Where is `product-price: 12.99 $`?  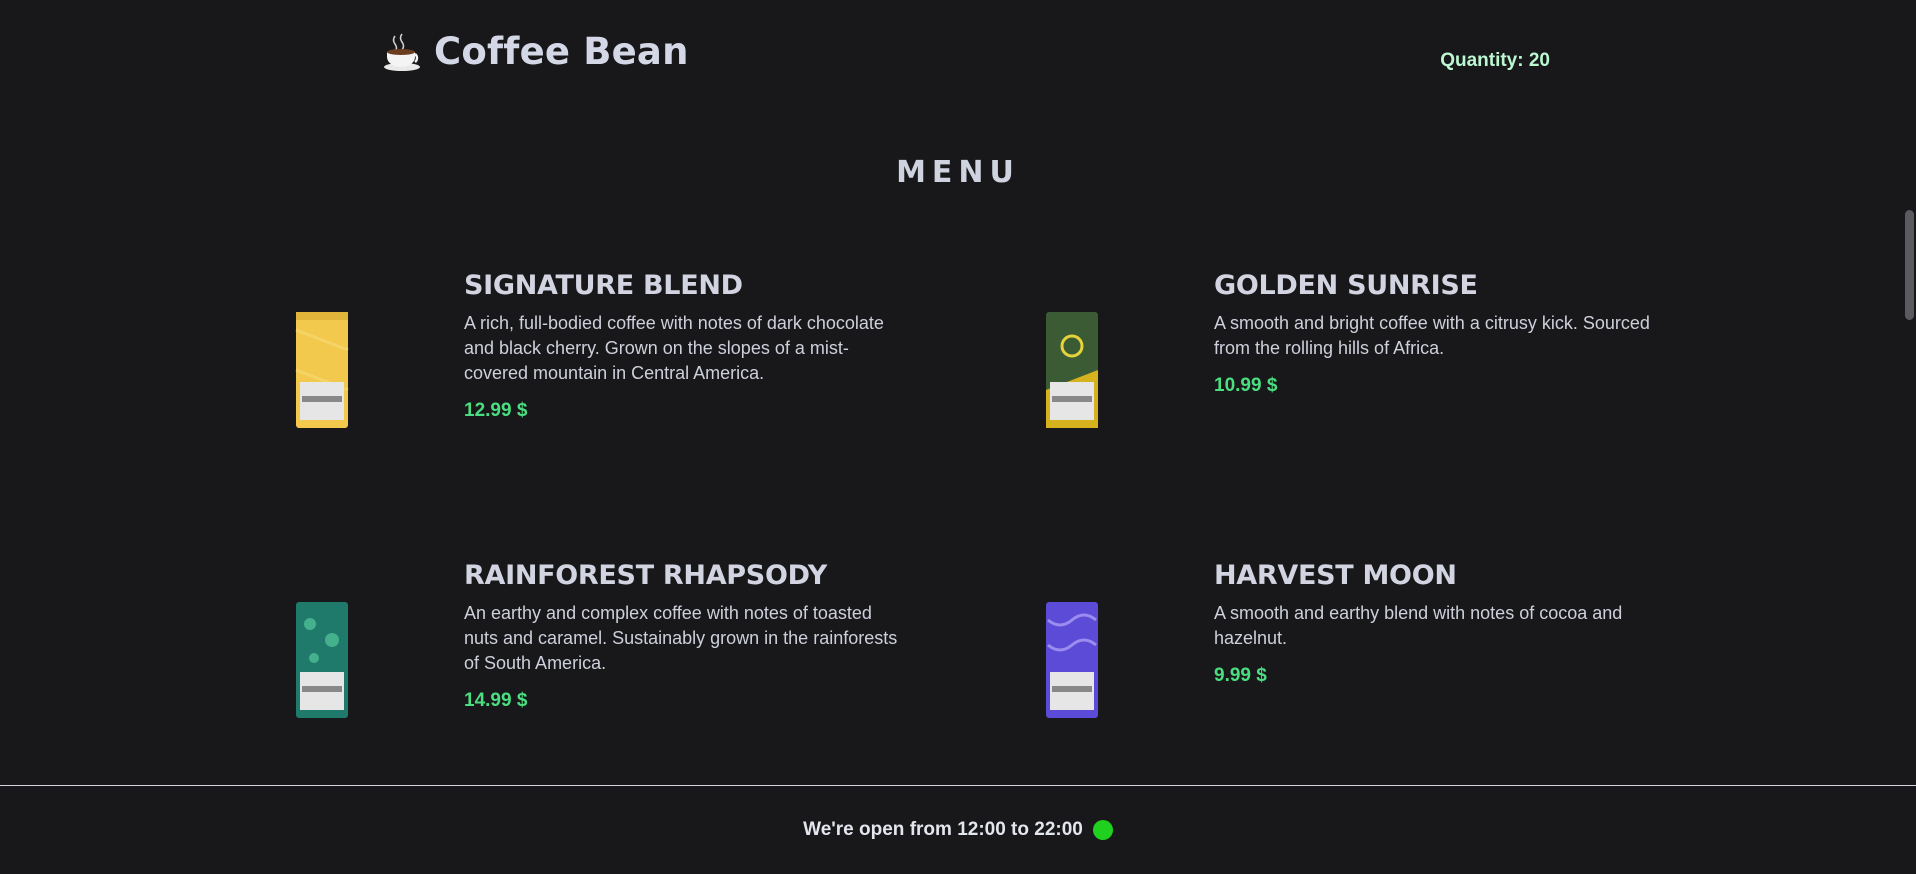
product-price: 12.99 $ is located at coordinates (496, 410).